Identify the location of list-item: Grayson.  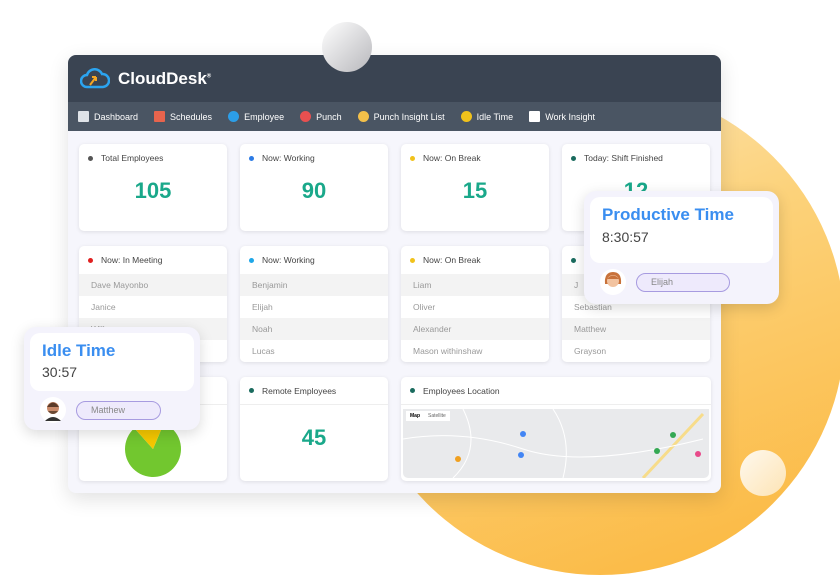
(636, 351).